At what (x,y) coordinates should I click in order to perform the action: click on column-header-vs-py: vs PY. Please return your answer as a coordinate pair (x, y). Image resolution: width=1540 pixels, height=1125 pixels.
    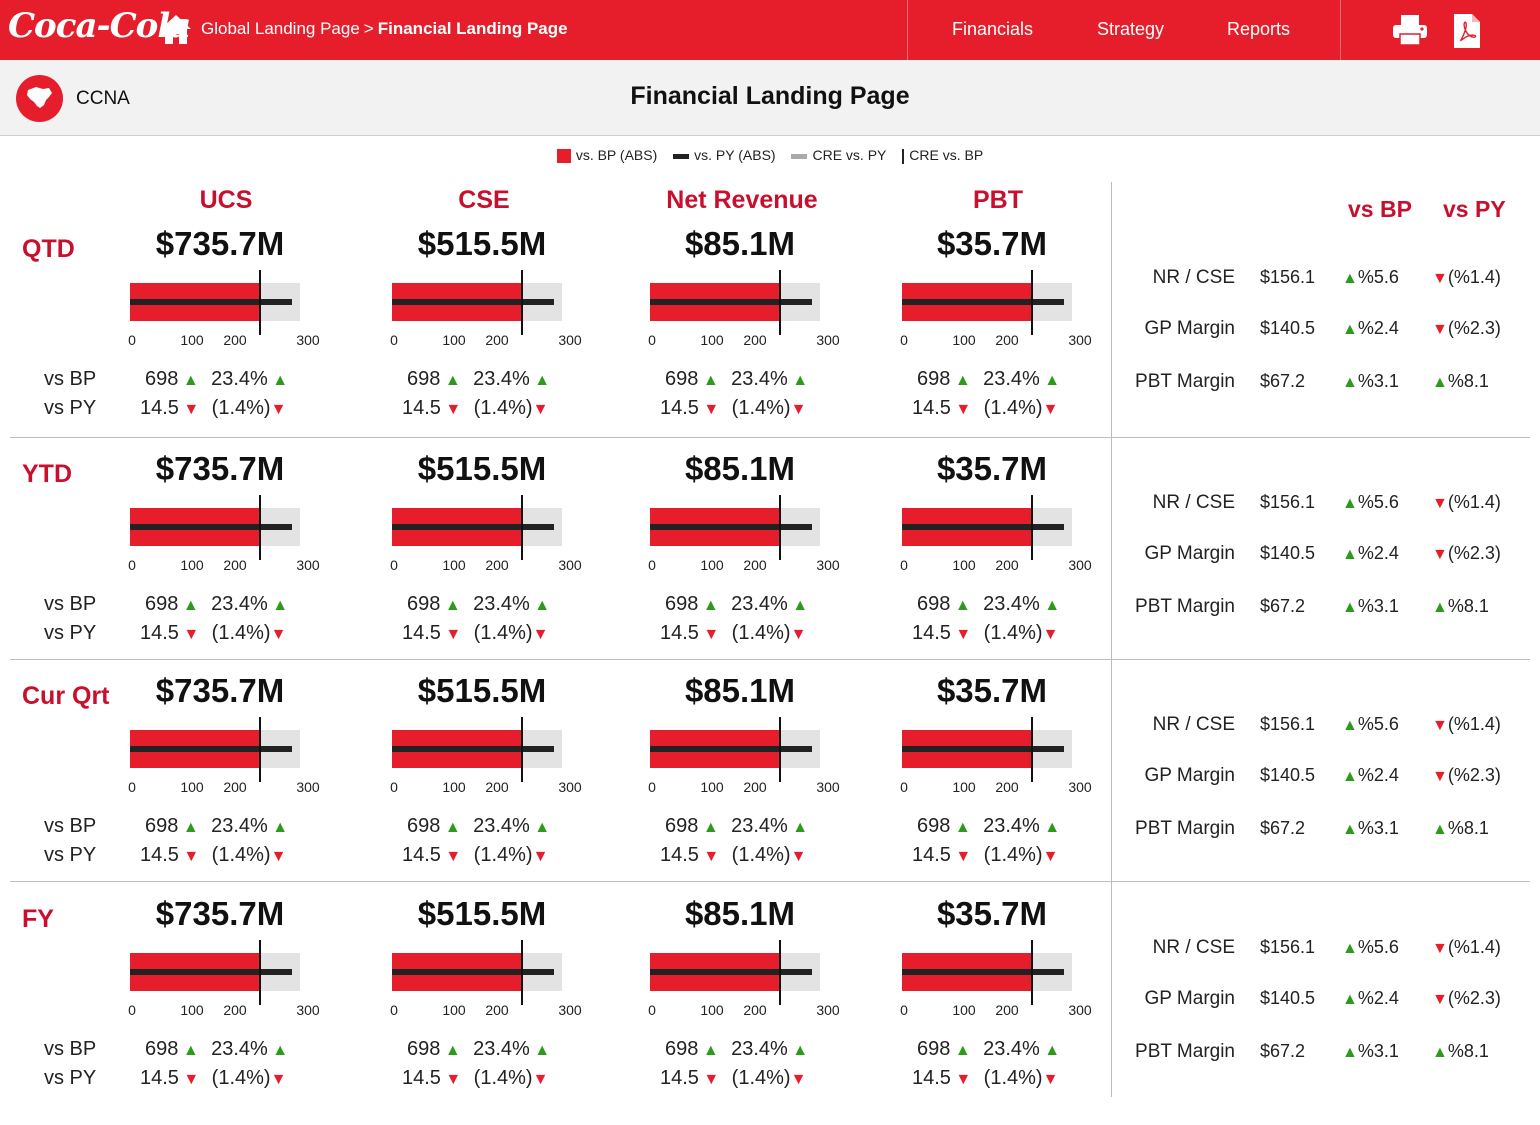
    Looking at the image, I should click on (1474, 209).